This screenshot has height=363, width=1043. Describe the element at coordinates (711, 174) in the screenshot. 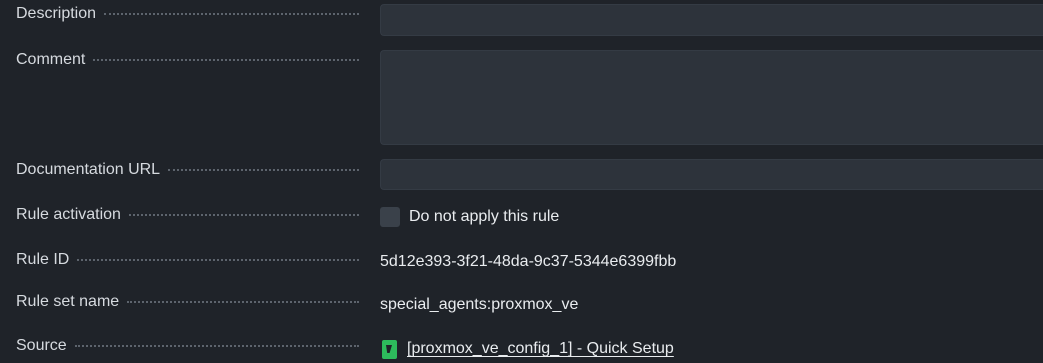

I see `documentation-url-input` at that location.